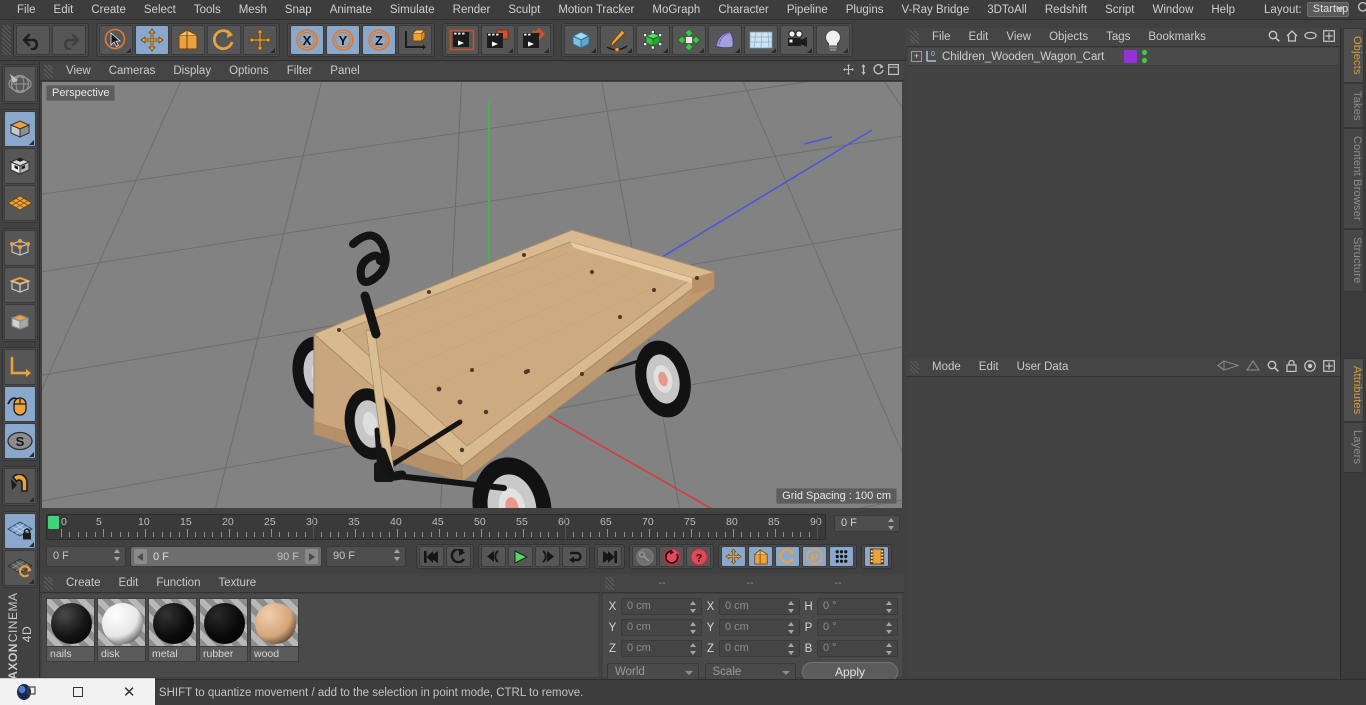  I want to click on menu-item-select: Select, so click(160, 10).